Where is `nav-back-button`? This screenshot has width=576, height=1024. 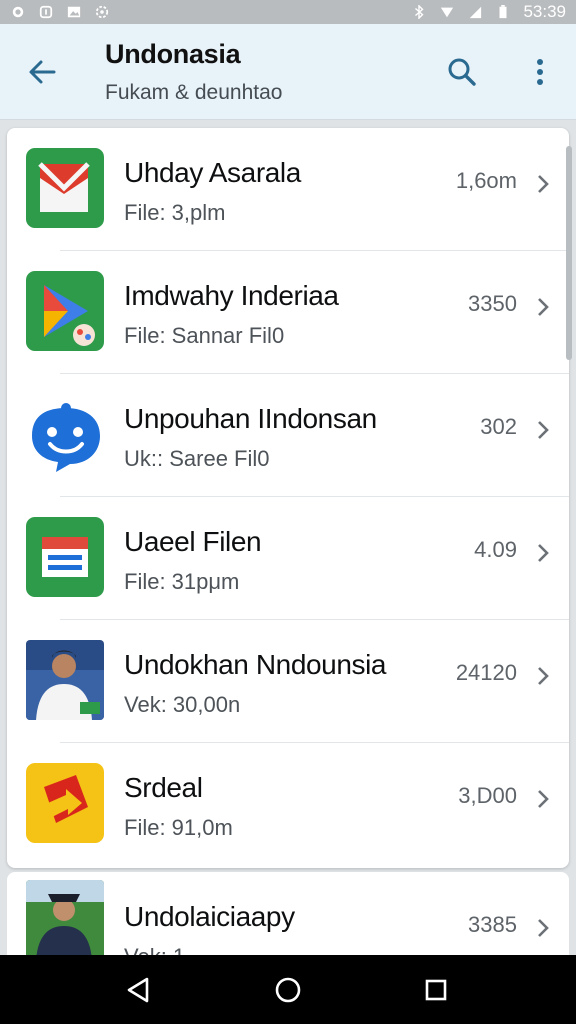
nav-back-button is located at coordinates (138, 990).